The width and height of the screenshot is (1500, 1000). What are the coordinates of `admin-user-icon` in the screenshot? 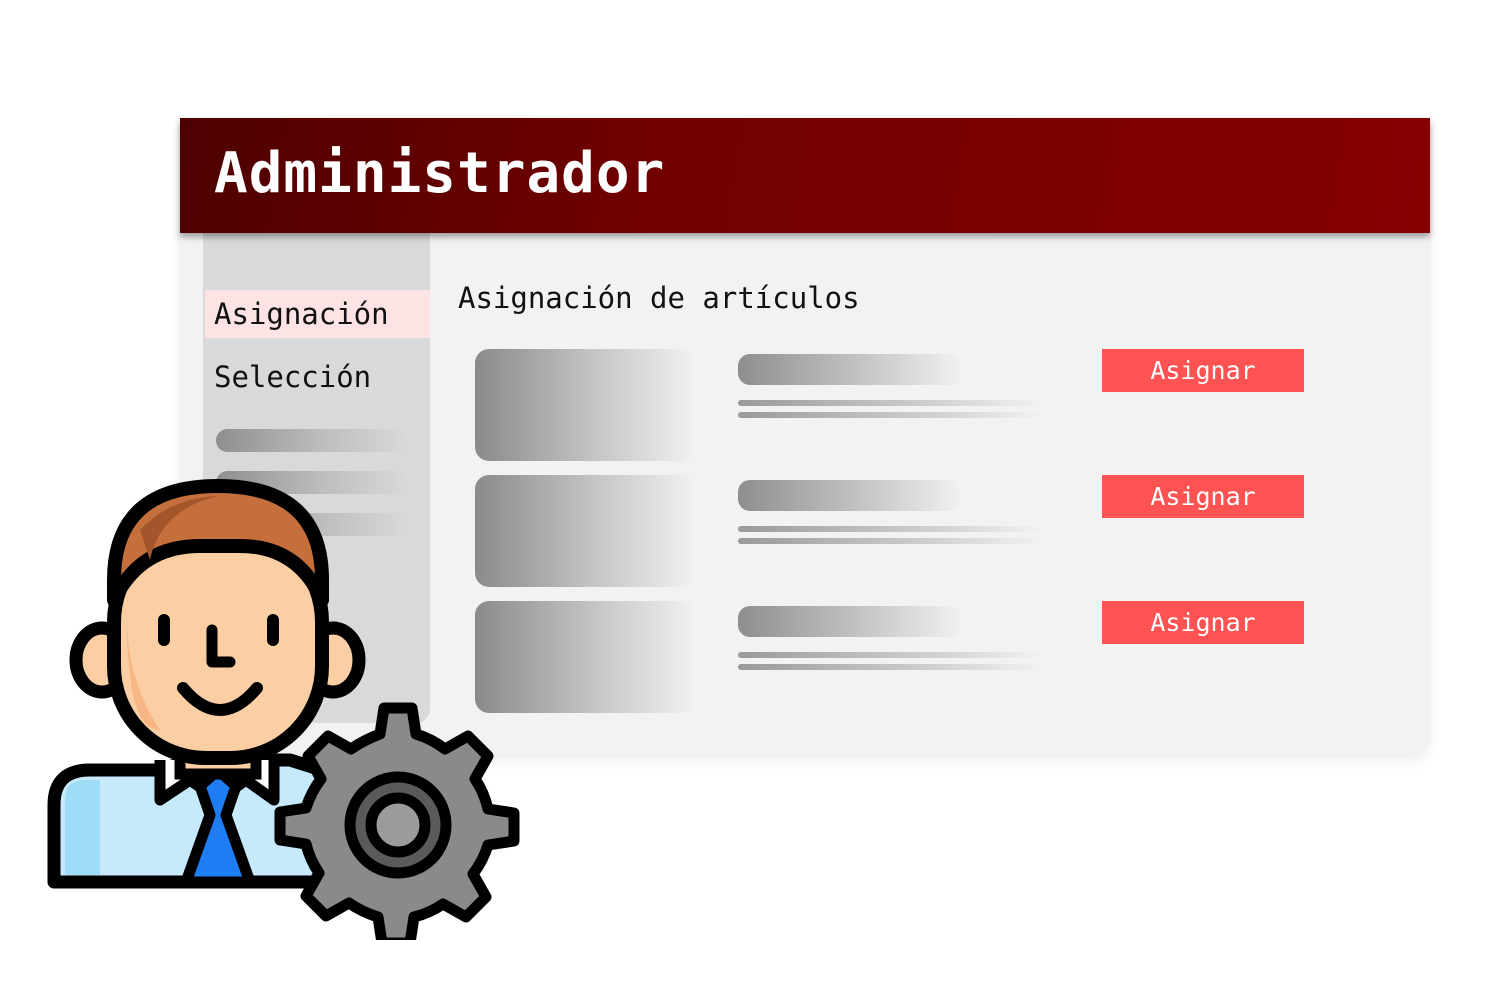 It's located at (283, 714).